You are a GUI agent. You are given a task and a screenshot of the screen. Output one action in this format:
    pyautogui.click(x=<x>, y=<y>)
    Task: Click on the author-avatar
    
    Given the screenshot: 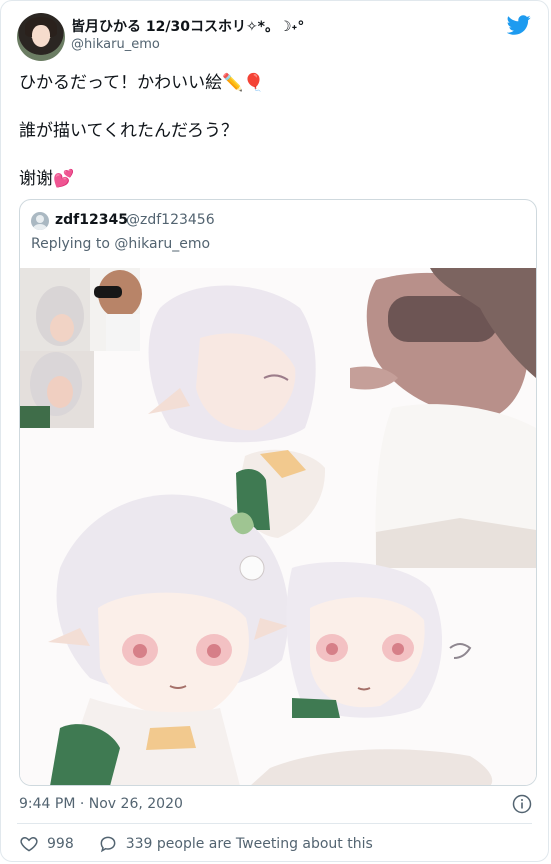 What is the action you would take?
    pyautogui.click(x=41, y=37)
    